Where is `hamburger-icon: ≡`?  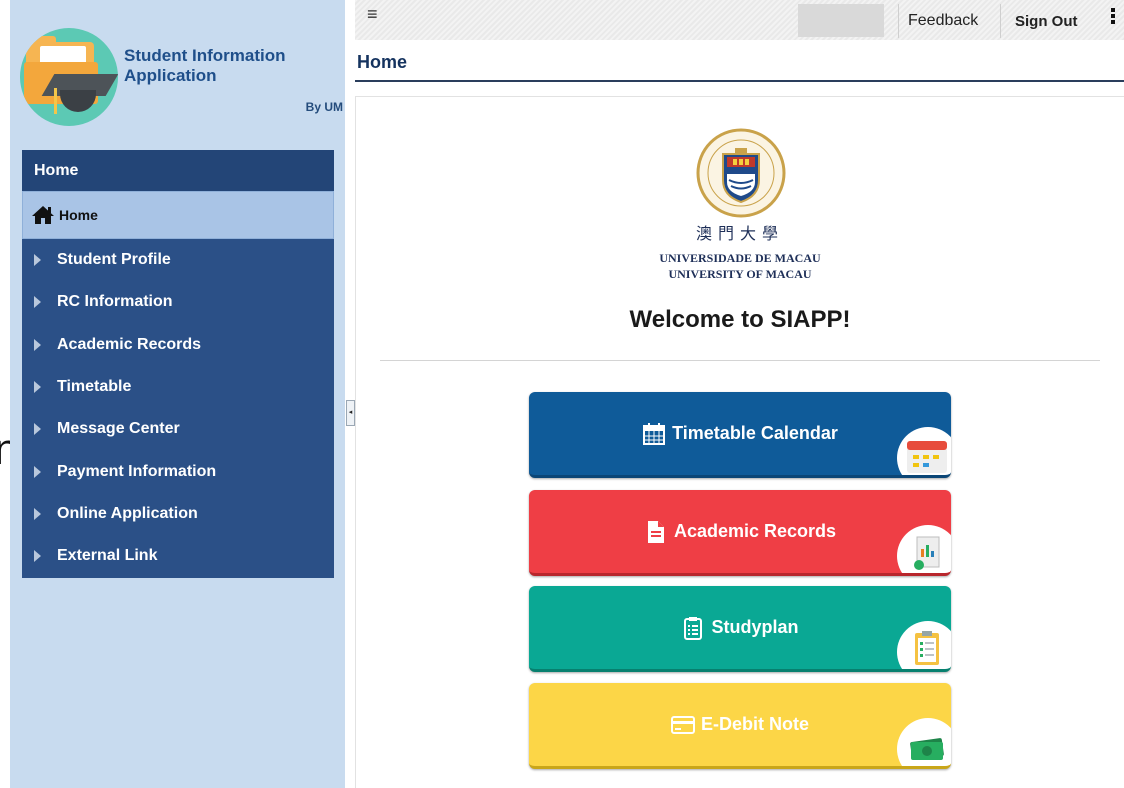
hamburger-icon: ≡ is located at coordinates (372, 14).